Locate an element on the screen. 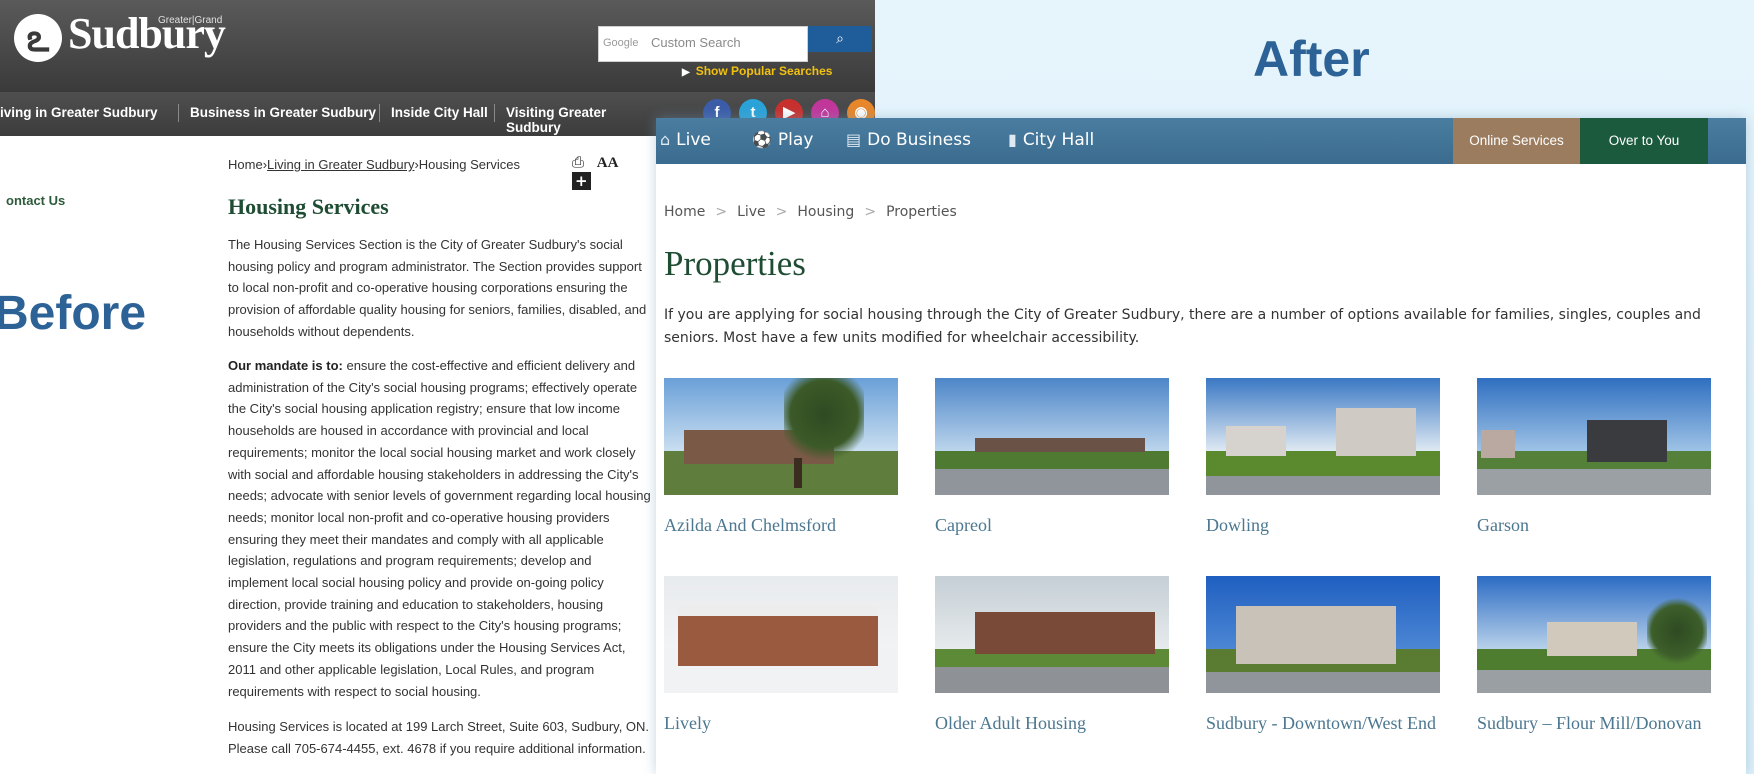 This screenshot has height=774, width=1754. nav-city-hall: ▮ City Hall is located at coordinates (1051, 140).